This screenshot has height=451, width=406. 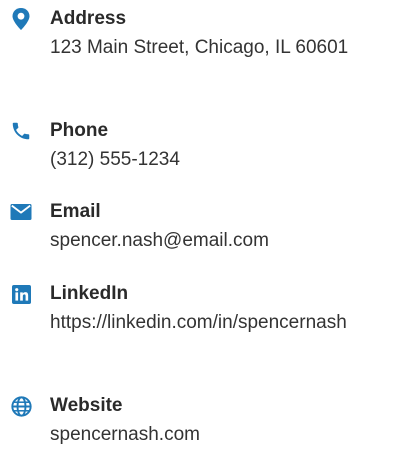 I want to click on contact-value-linkedin: https://linkedin.com/in/spencernash, so click(x=205, y=323).